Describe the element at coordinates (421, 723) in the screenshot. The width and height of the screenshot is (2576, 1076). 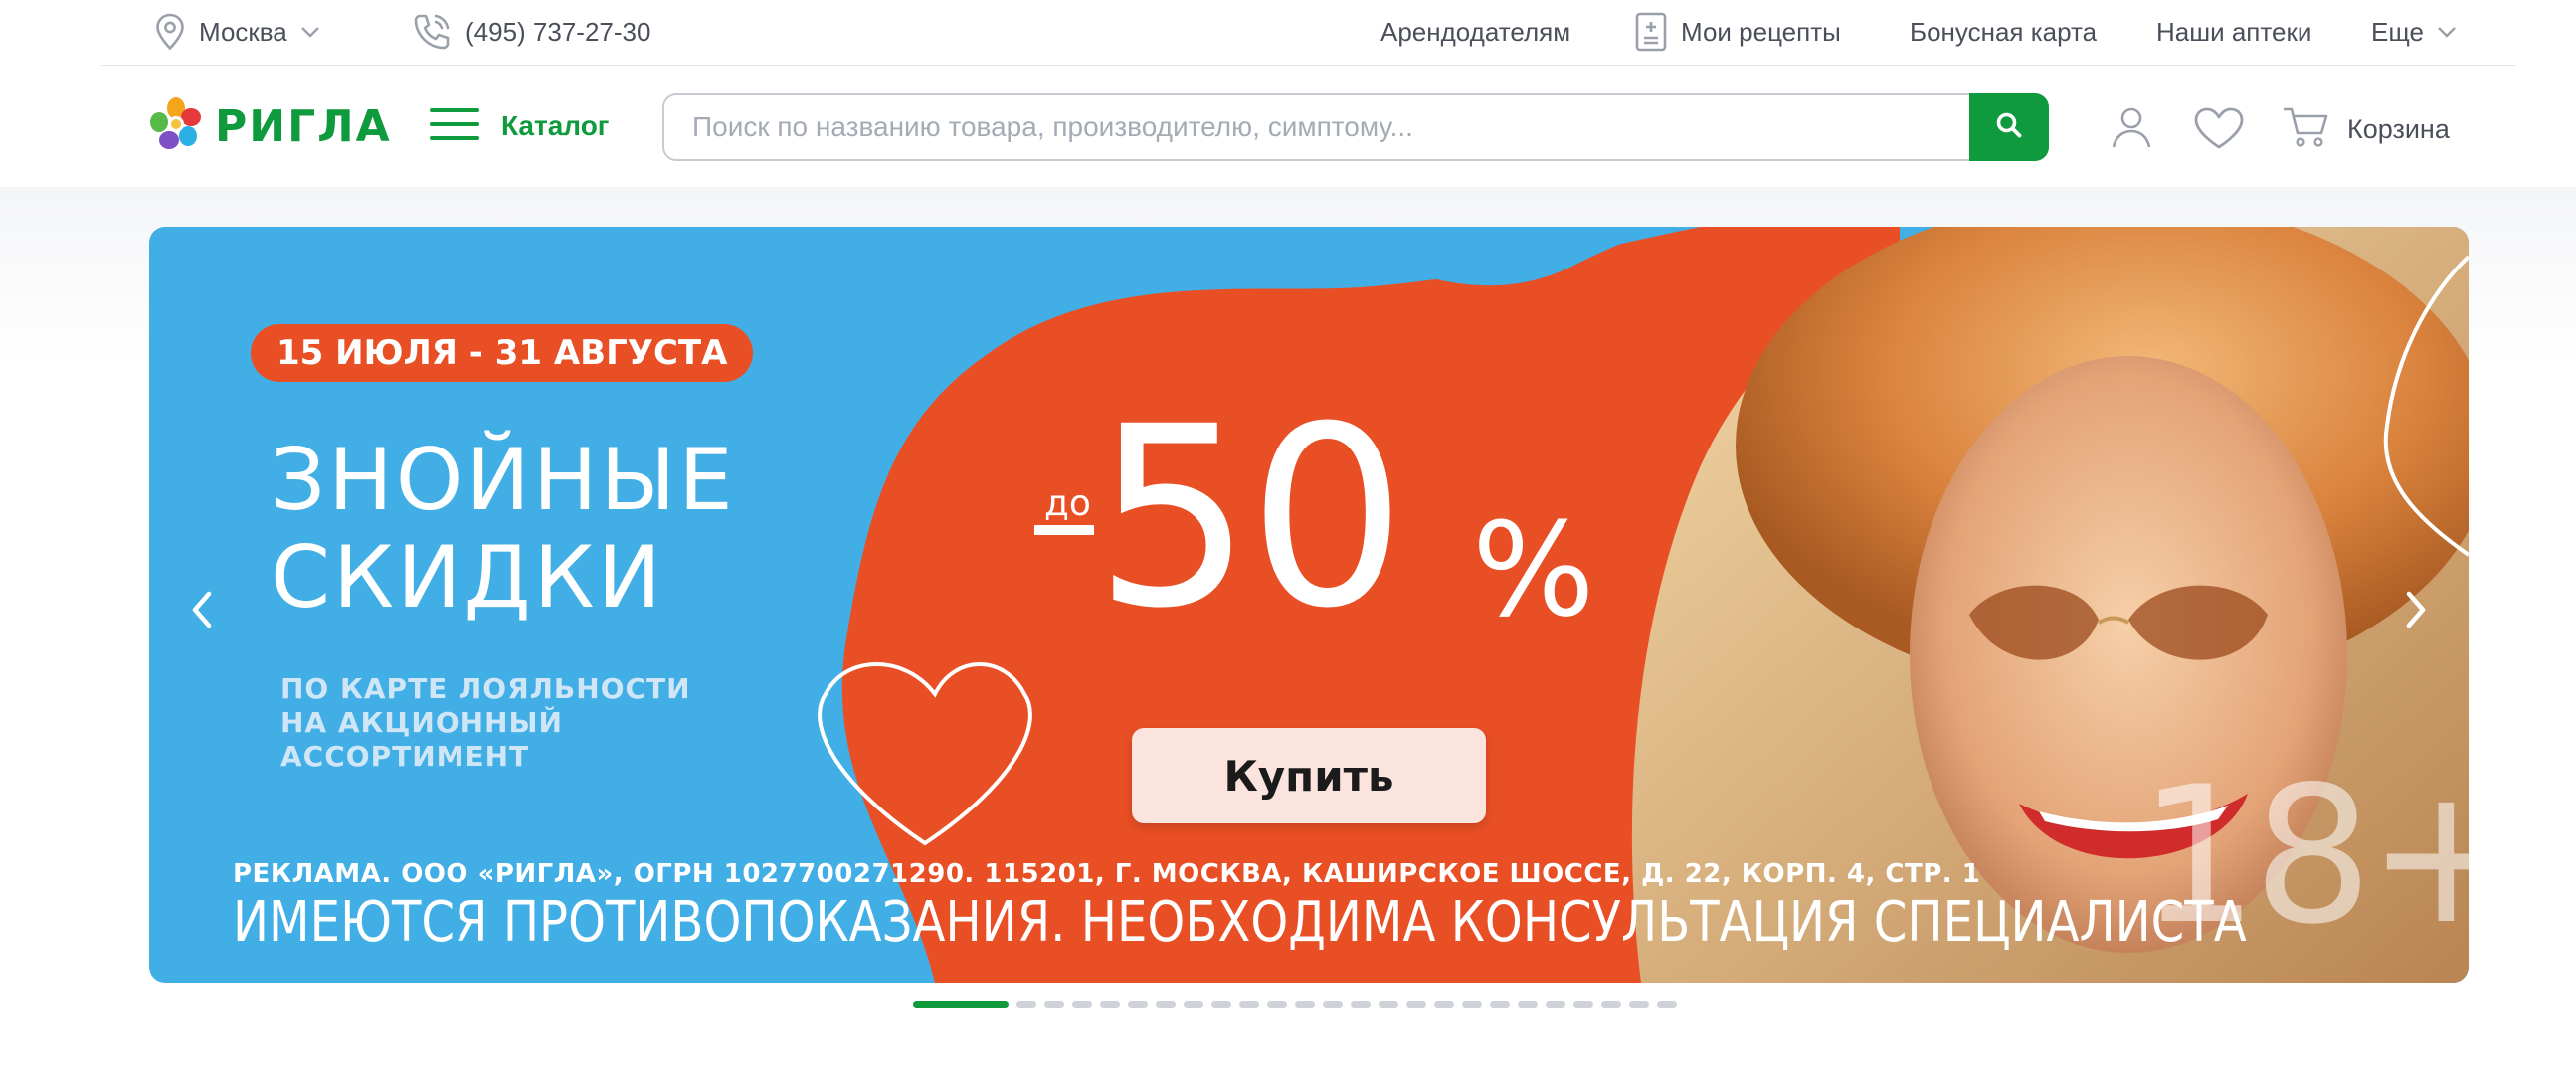
I see `subline-2: НА АКЦИОННЫЙ` at that location.